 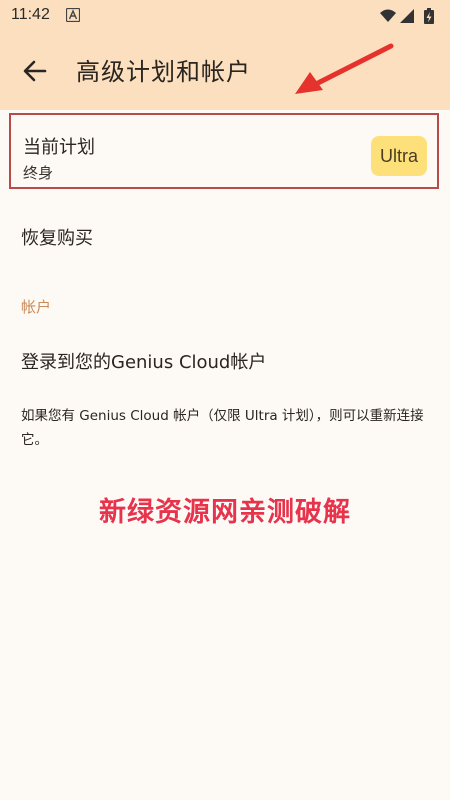 I want to click on battery-charging-icon, so click(x=429, y=16).